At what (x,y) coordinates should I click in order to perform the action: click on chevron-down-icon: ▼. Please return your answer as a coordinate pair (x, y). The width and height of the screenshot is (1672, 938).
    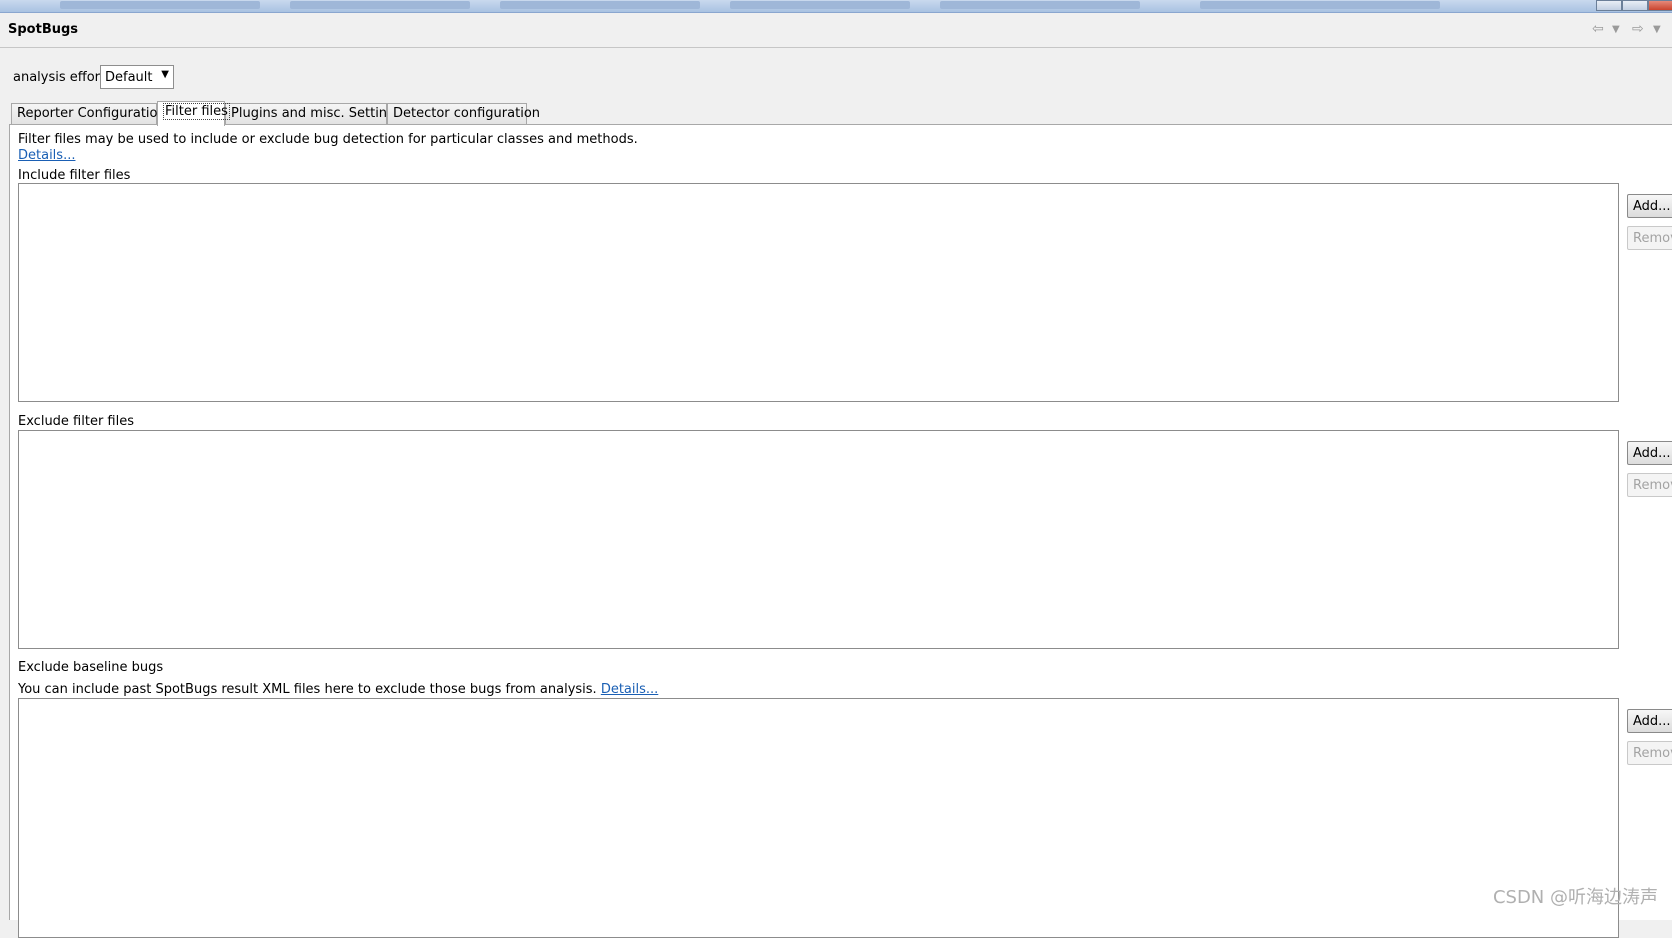
    Looking at the image, I should click on (165, 74).